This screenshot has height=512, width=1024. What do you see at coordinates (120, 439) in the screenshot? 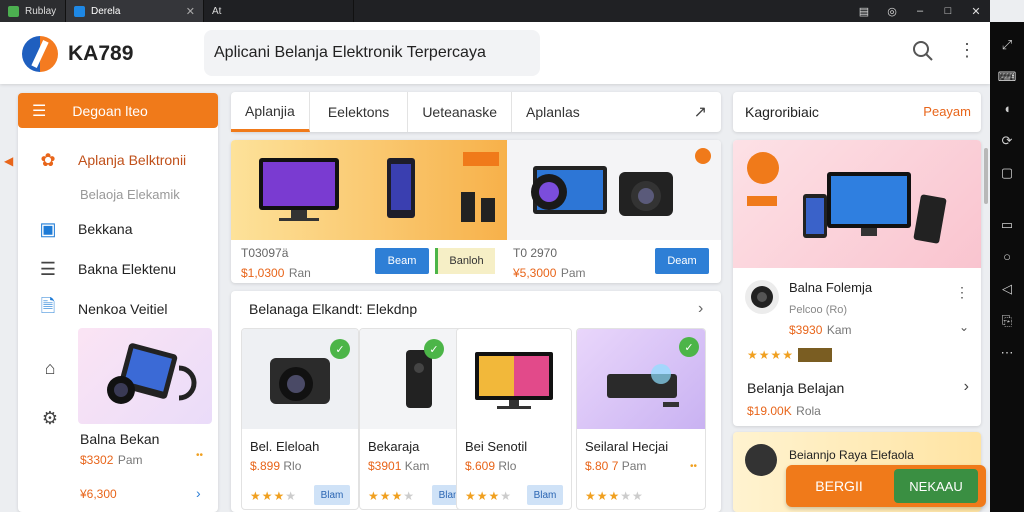
I see `promo-name: Balna Bekan` at bounding box center [120, 439].